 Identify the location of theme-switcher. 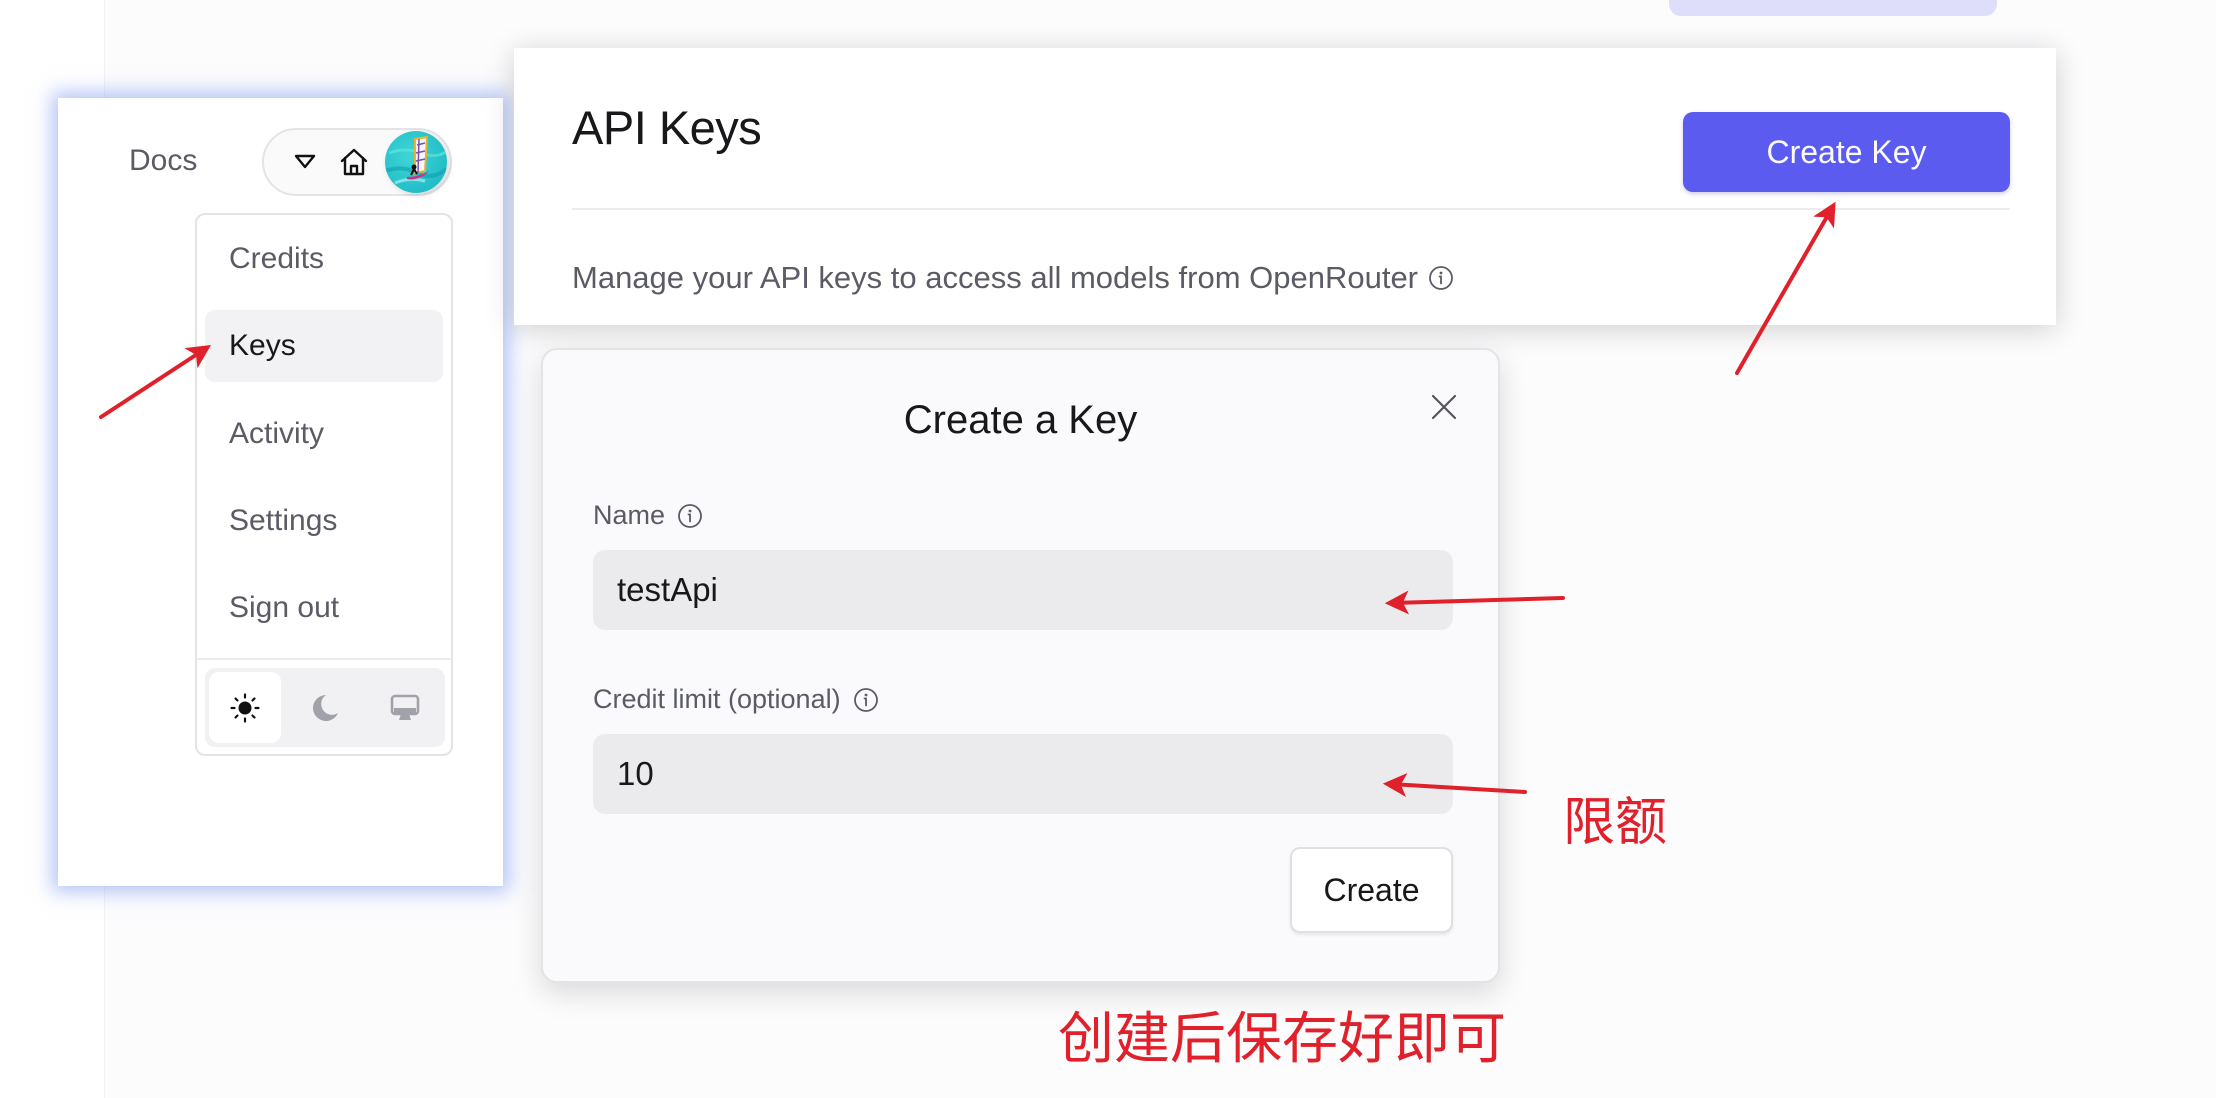
(325, 707).